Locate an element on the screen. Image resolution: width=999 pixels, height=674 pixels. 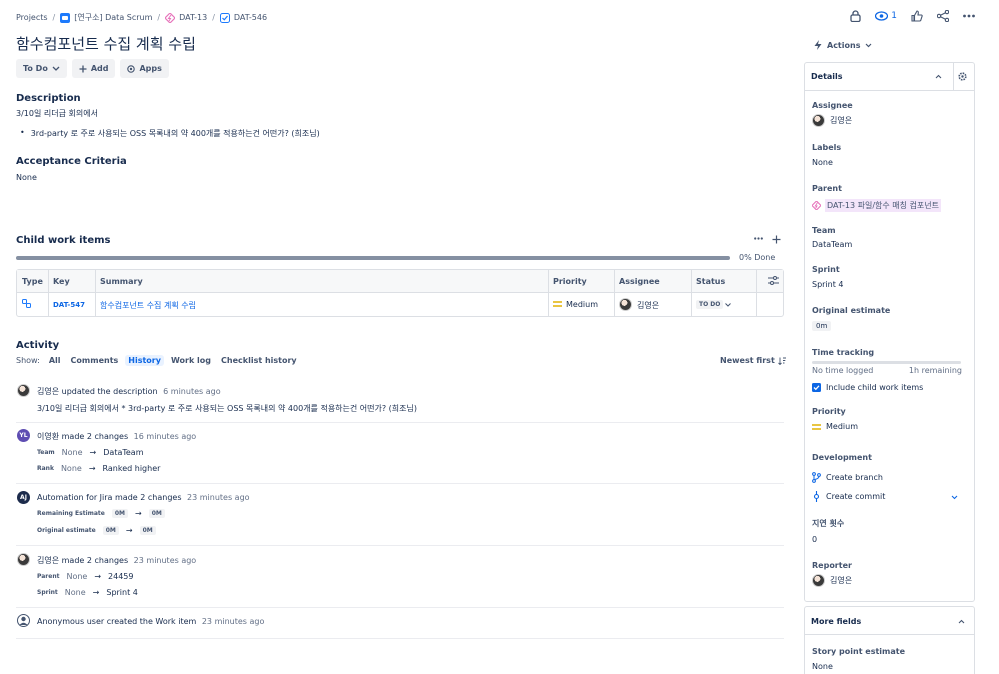
divider is located at coordinates (953, 77).